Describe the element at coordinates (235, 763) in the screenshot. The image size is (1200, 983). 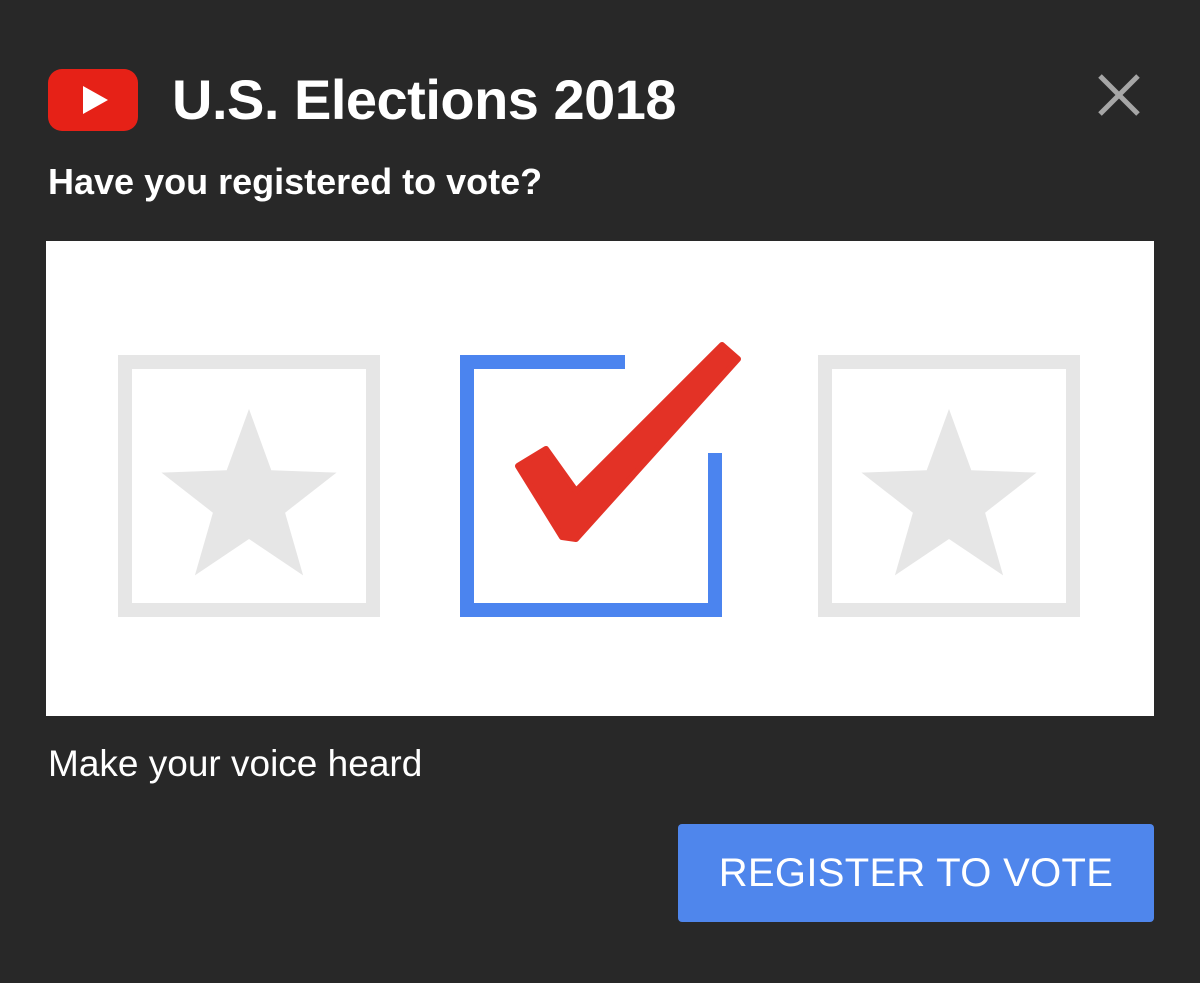
I see `tagline-text: Make your voice heard` at that location.